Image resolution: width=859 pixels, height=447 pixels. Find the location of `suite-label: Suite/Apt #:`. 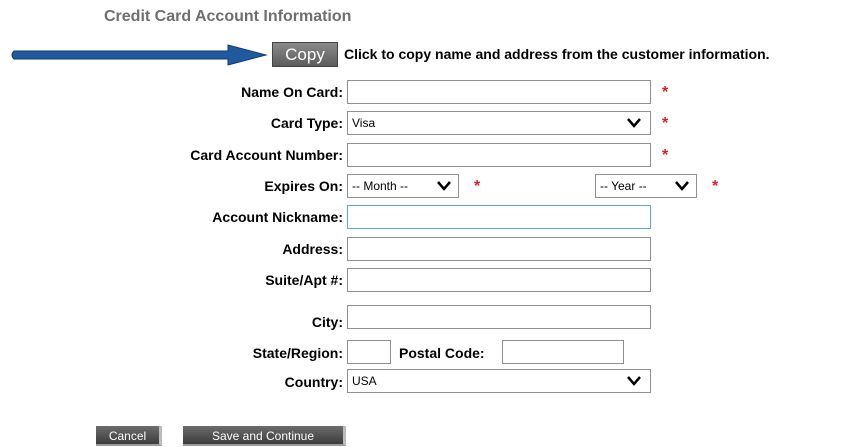

suite-label: Suite/Apt #: is located at coordinates (304, 280).